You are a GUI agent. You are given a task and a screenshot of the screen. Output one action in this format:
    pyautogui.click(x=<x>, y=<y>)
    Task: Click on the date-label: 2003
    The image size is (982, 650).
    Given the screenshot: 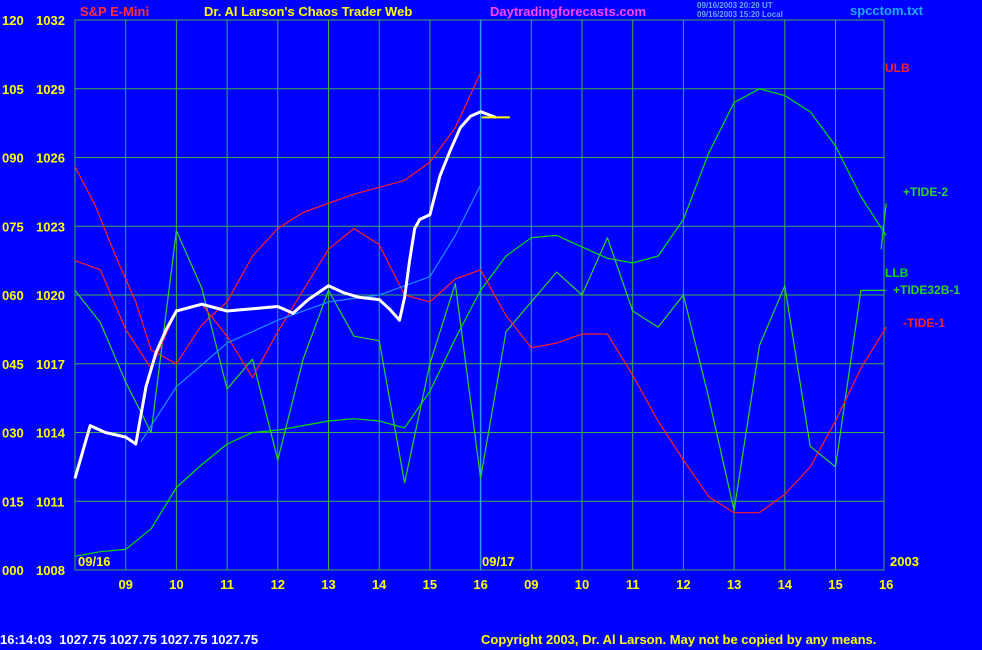 What is the action you would take?
    pyautogui.click(x=904, y=561)
    